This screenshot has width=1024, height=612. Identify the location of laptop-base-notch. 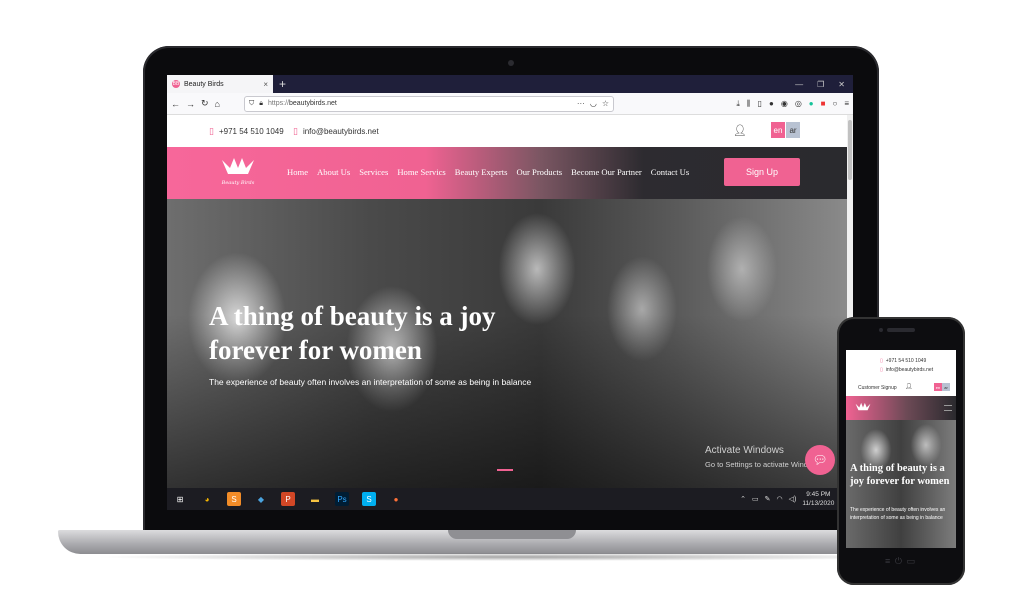
(512, 534).